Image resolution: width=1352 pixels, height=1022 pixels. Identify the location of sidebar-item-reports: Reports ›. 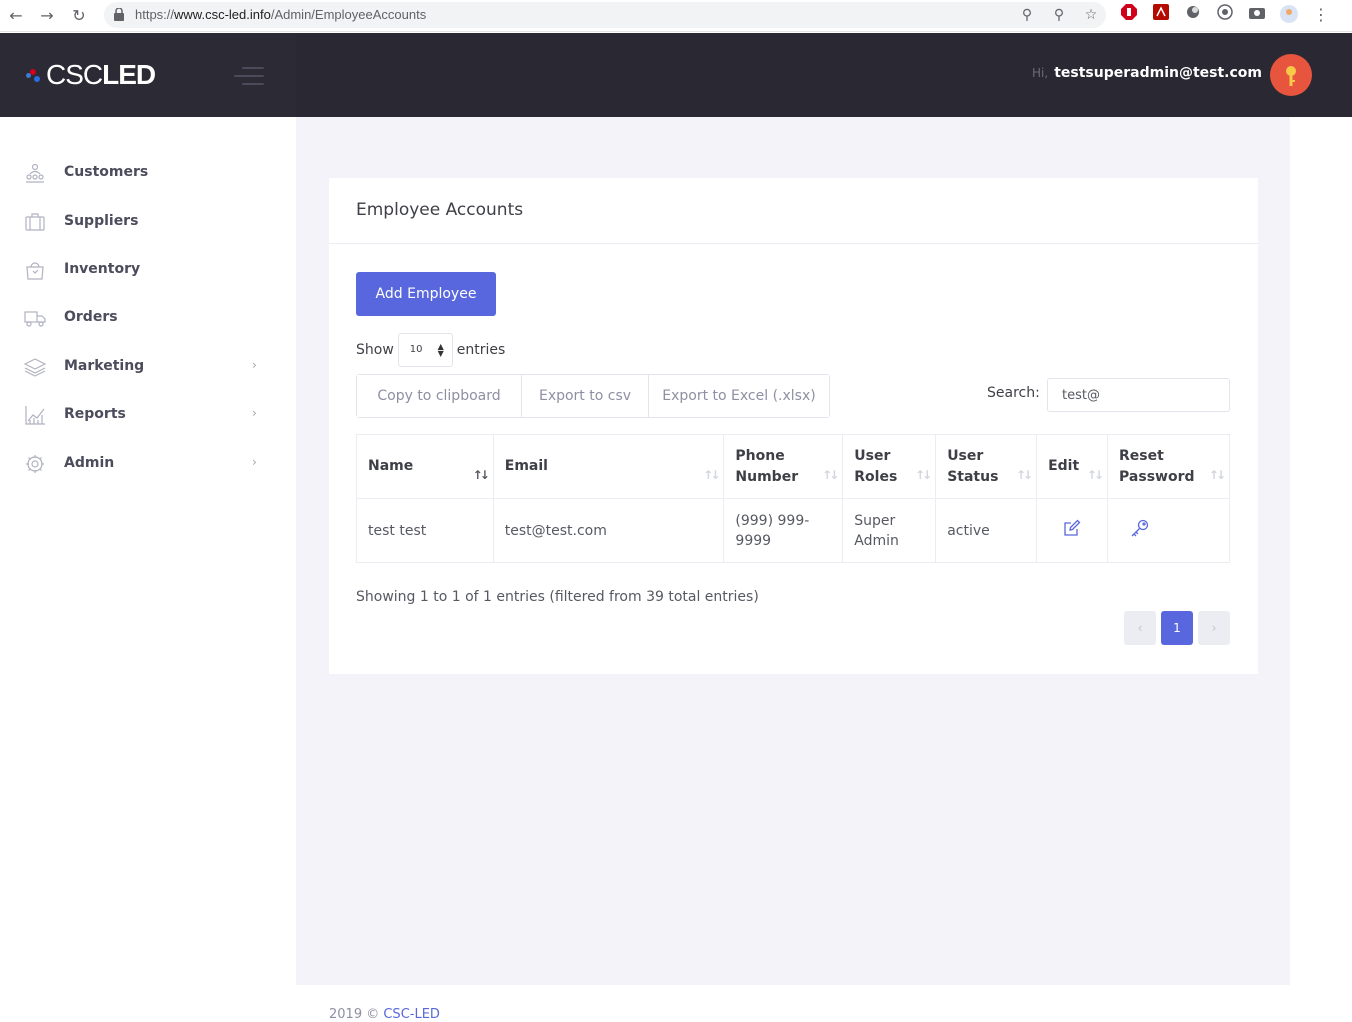
(148, 415).